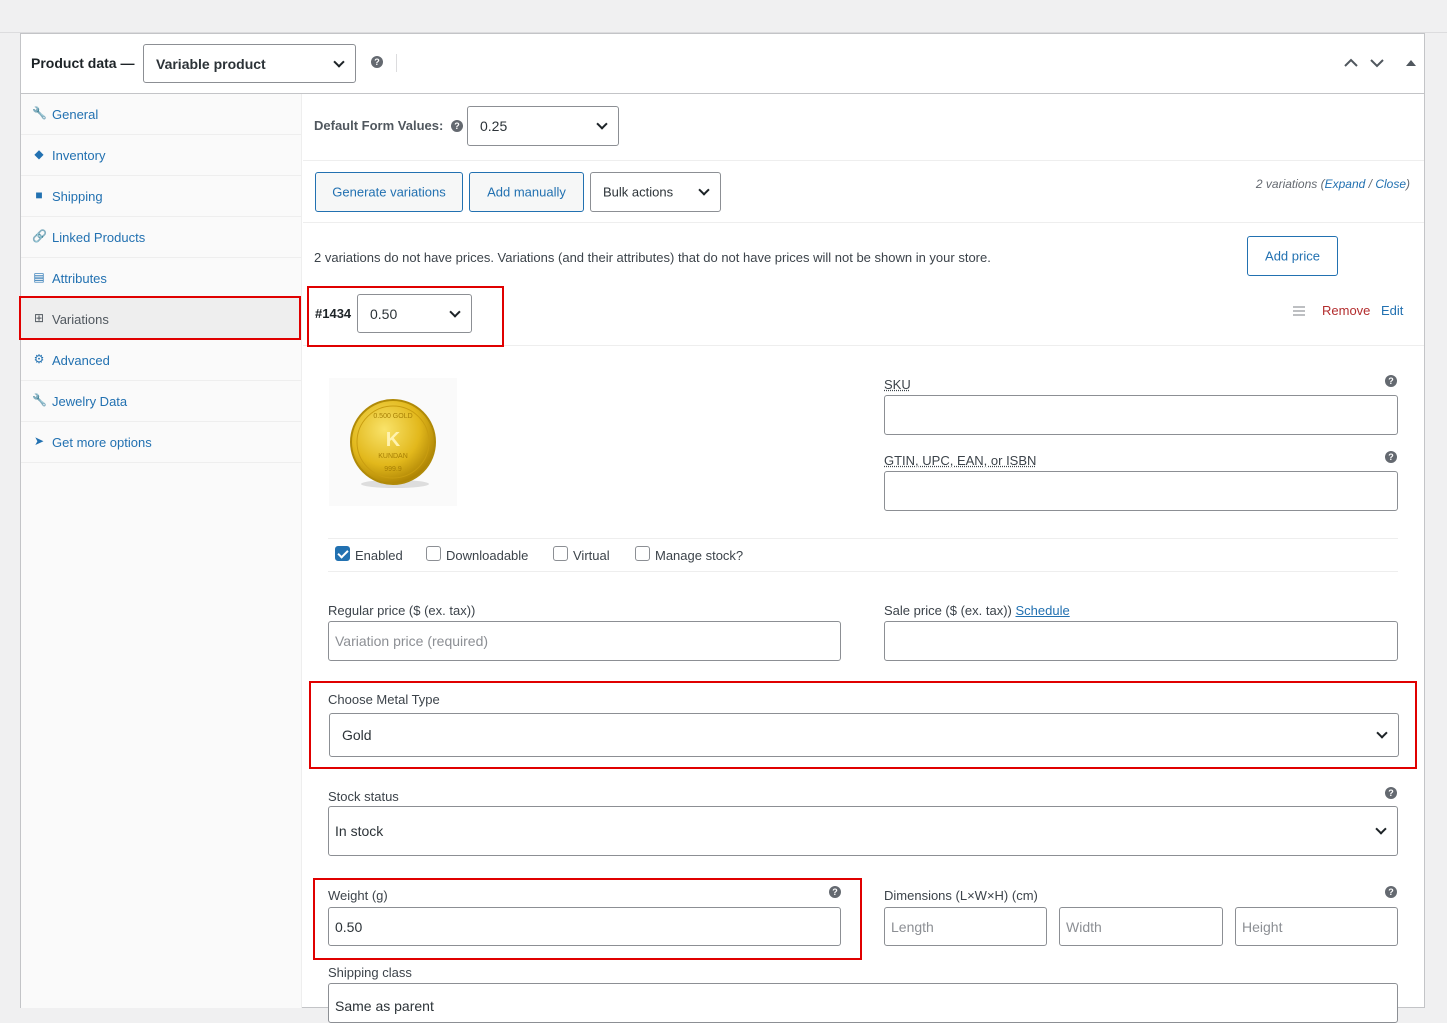 This screenshot has height=1023, width=1447. Describe the element at coordinates (83, 63) in the screenshot. I see `panel-title: Product data —` at that location.